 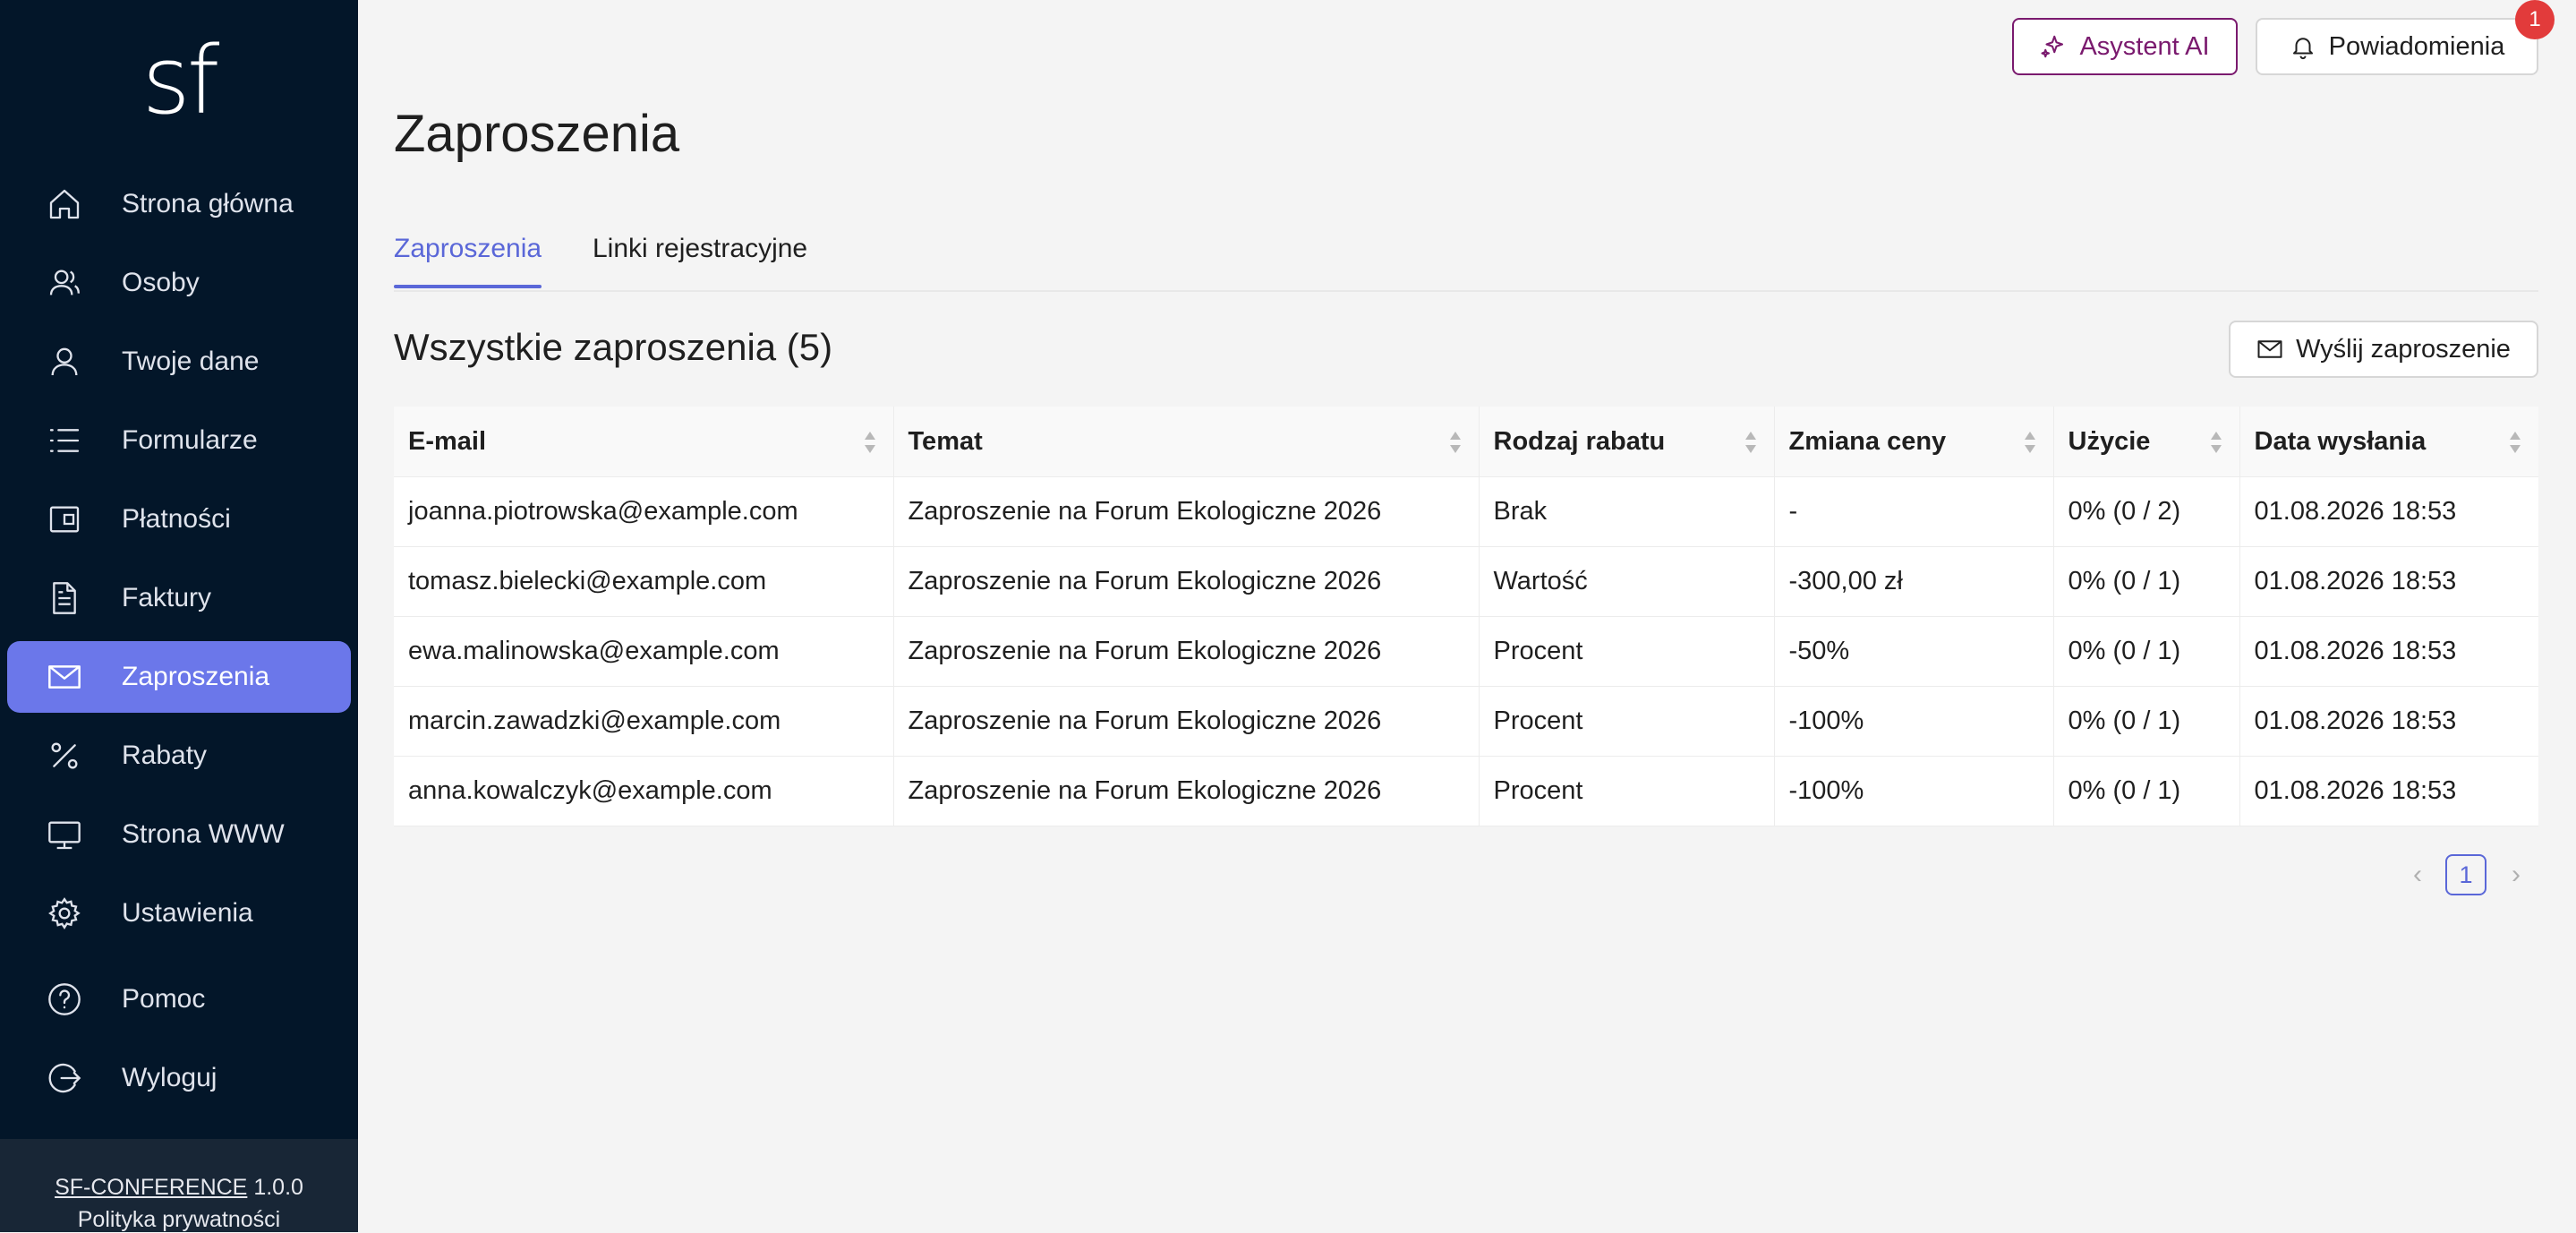 I want to click on column-header-subject: Temat, so click(x=1186, y=442).